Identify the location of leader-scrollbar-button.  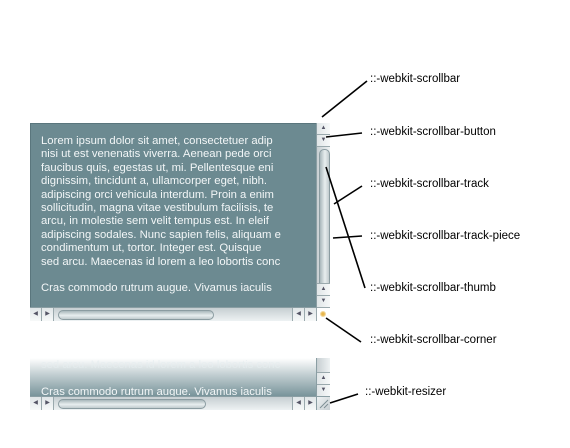
(344, 135).